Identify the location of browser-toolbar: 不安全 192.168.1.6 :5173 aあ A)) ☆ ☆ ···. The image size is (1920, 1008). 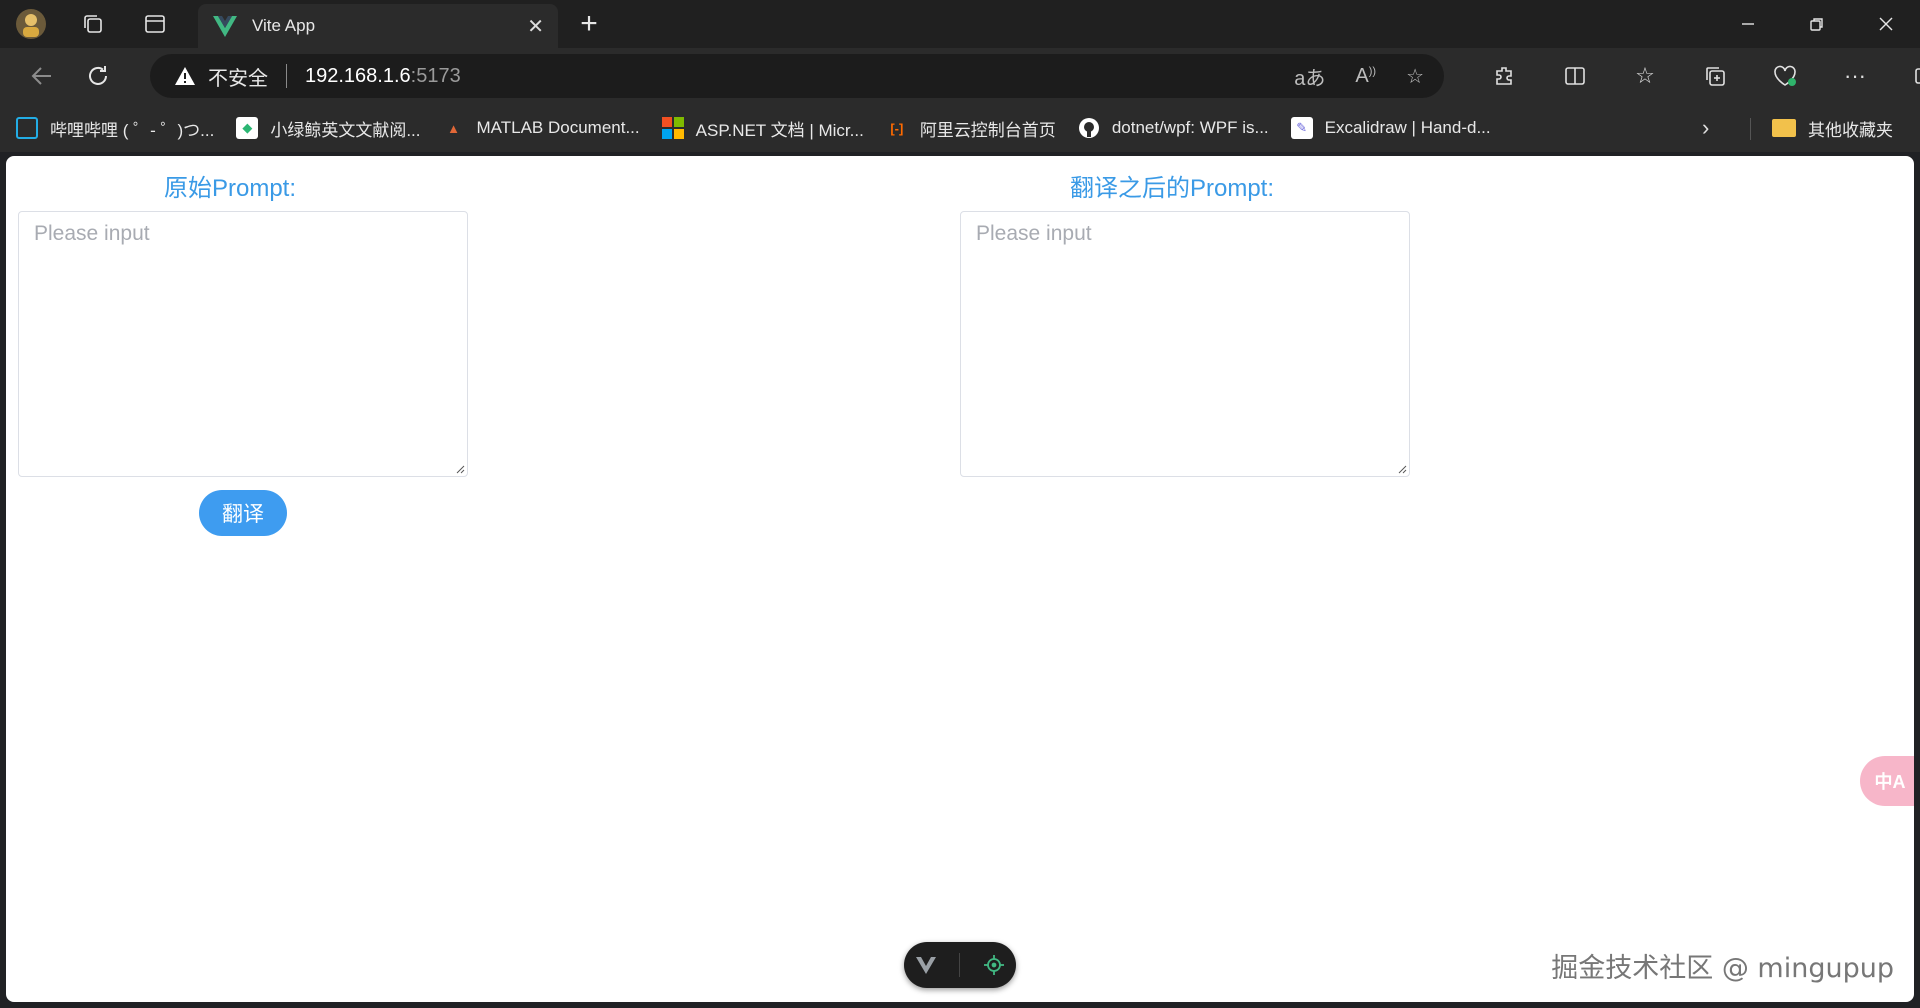
(960, 76).